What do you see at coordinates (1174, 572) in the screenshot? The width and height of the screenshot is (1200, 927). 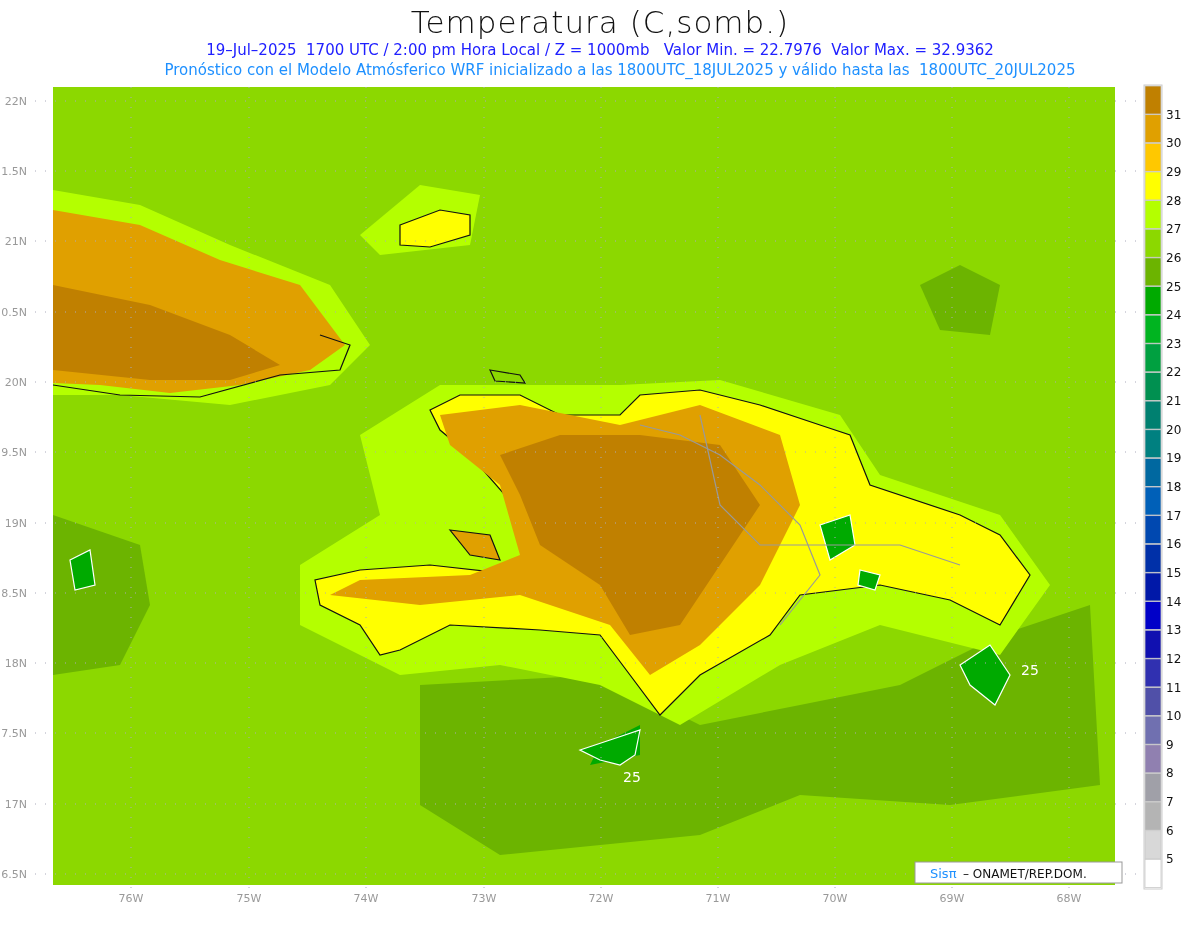 I see `colorbar-label: 15` at bounding box center [1174, 572].